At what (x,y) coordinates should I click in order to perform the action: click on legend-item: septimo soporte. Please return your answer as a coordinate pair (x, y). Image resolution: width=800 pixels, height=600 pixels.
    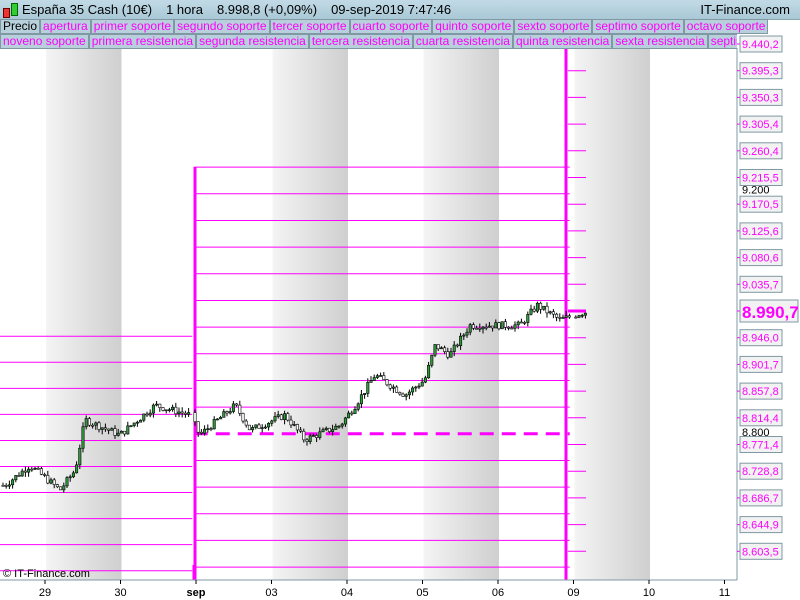
    Looking at the image, I should click on (638, 26).